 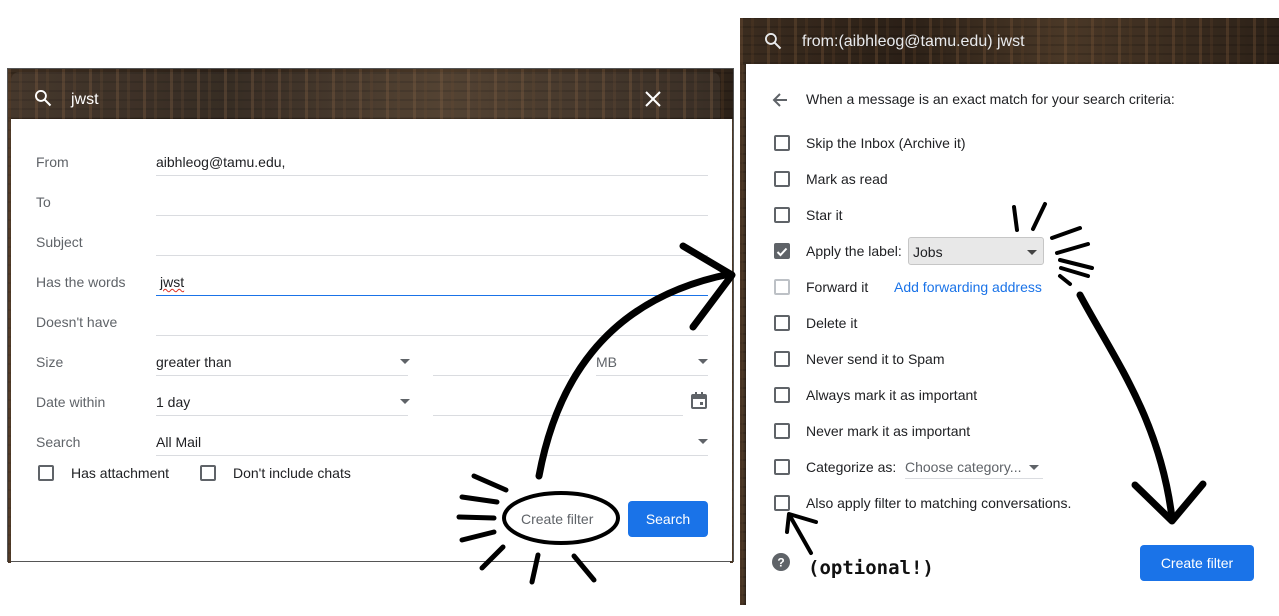 What do you see at coordinates (373, 442) in the screenshot?
I see `search-in-row: Search All Mail` at bounding box center [373, 442].